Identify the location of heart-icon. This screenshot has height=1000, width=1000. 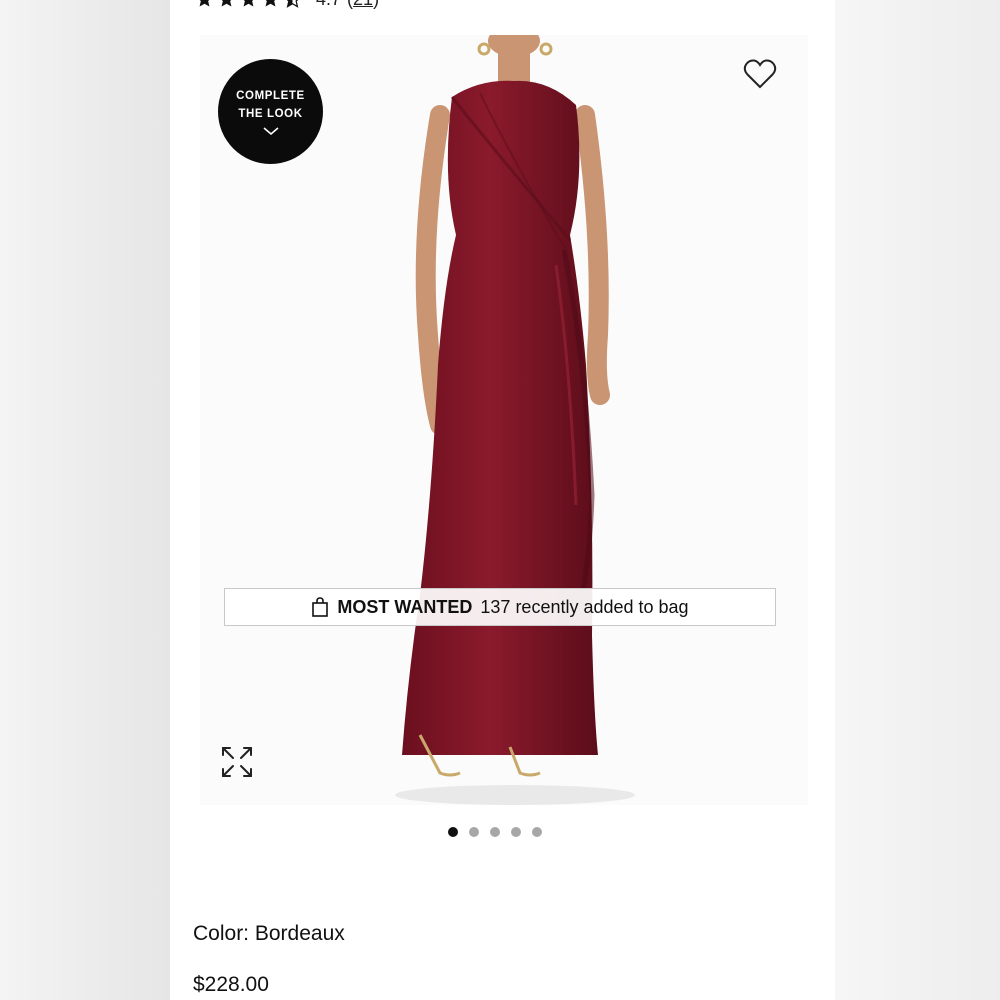
(760, 74).